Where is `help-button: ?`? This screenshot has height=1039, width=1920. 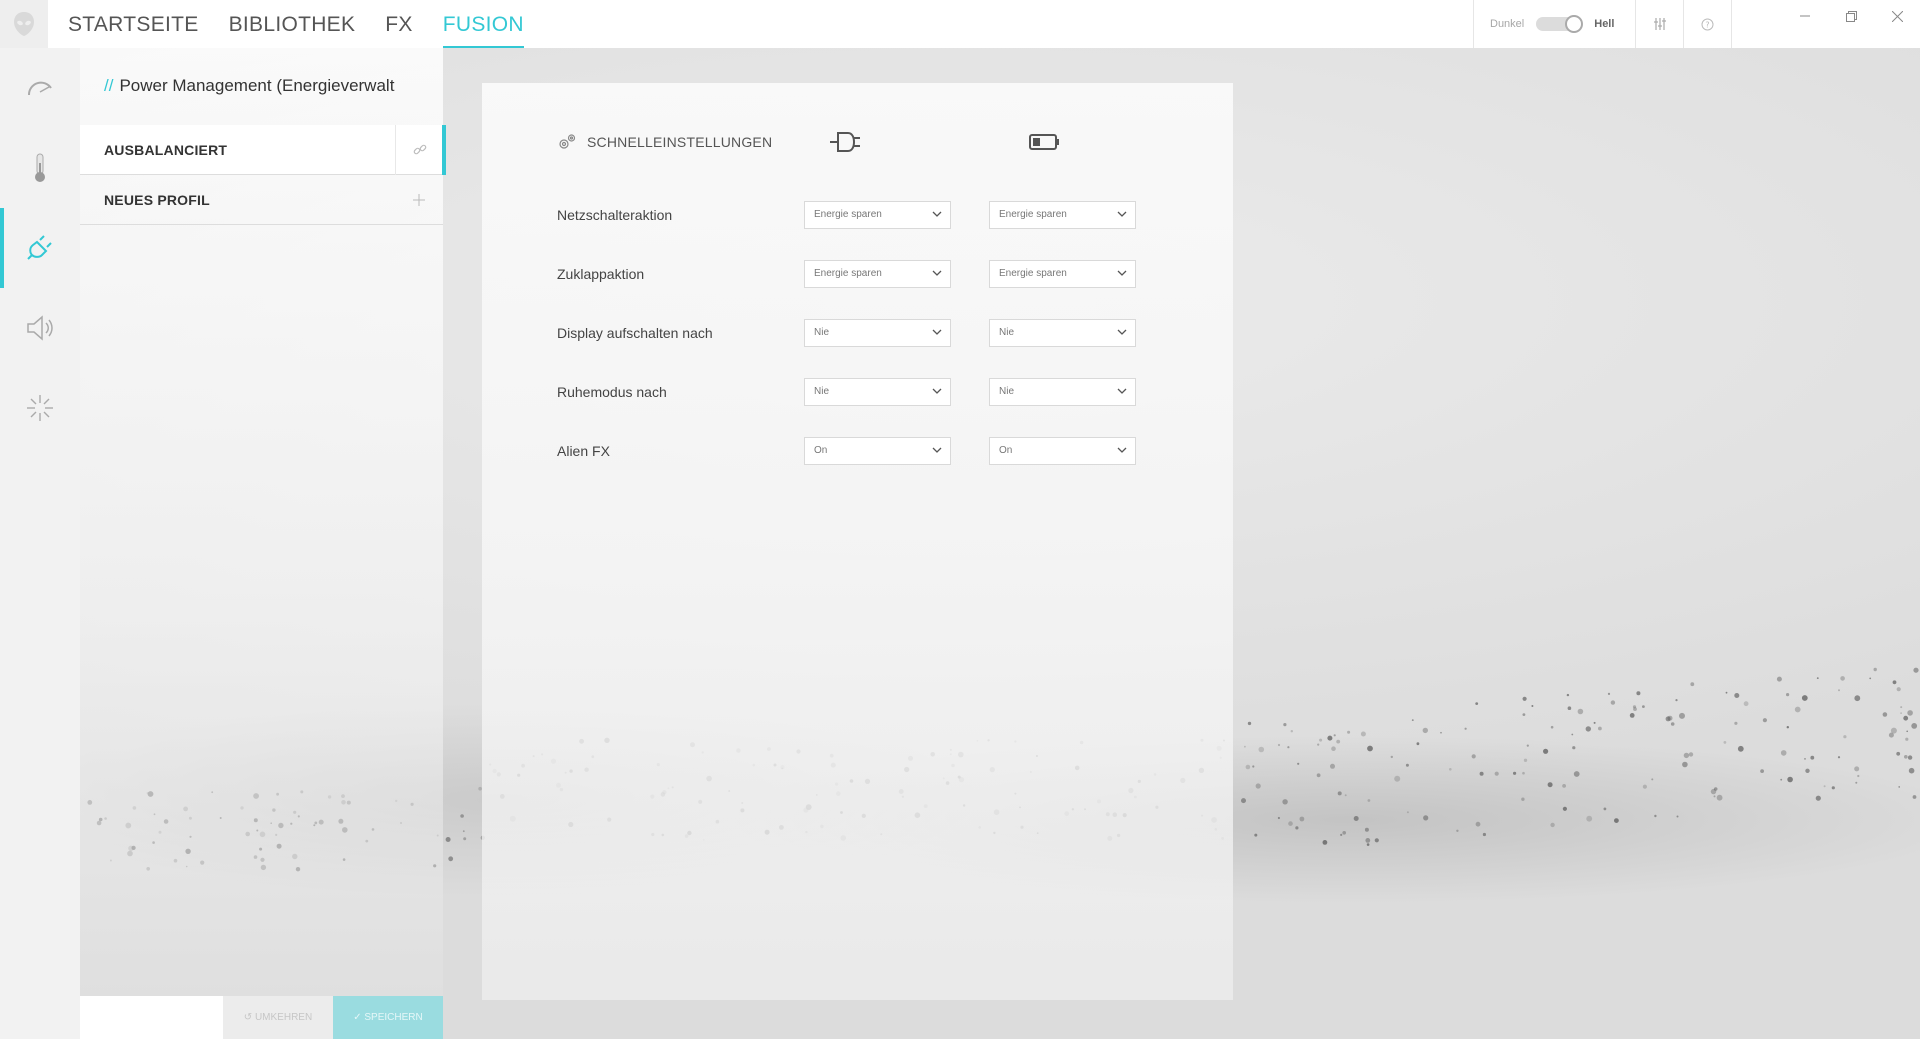 help-button: ? is located at coordinates (1708, 24).